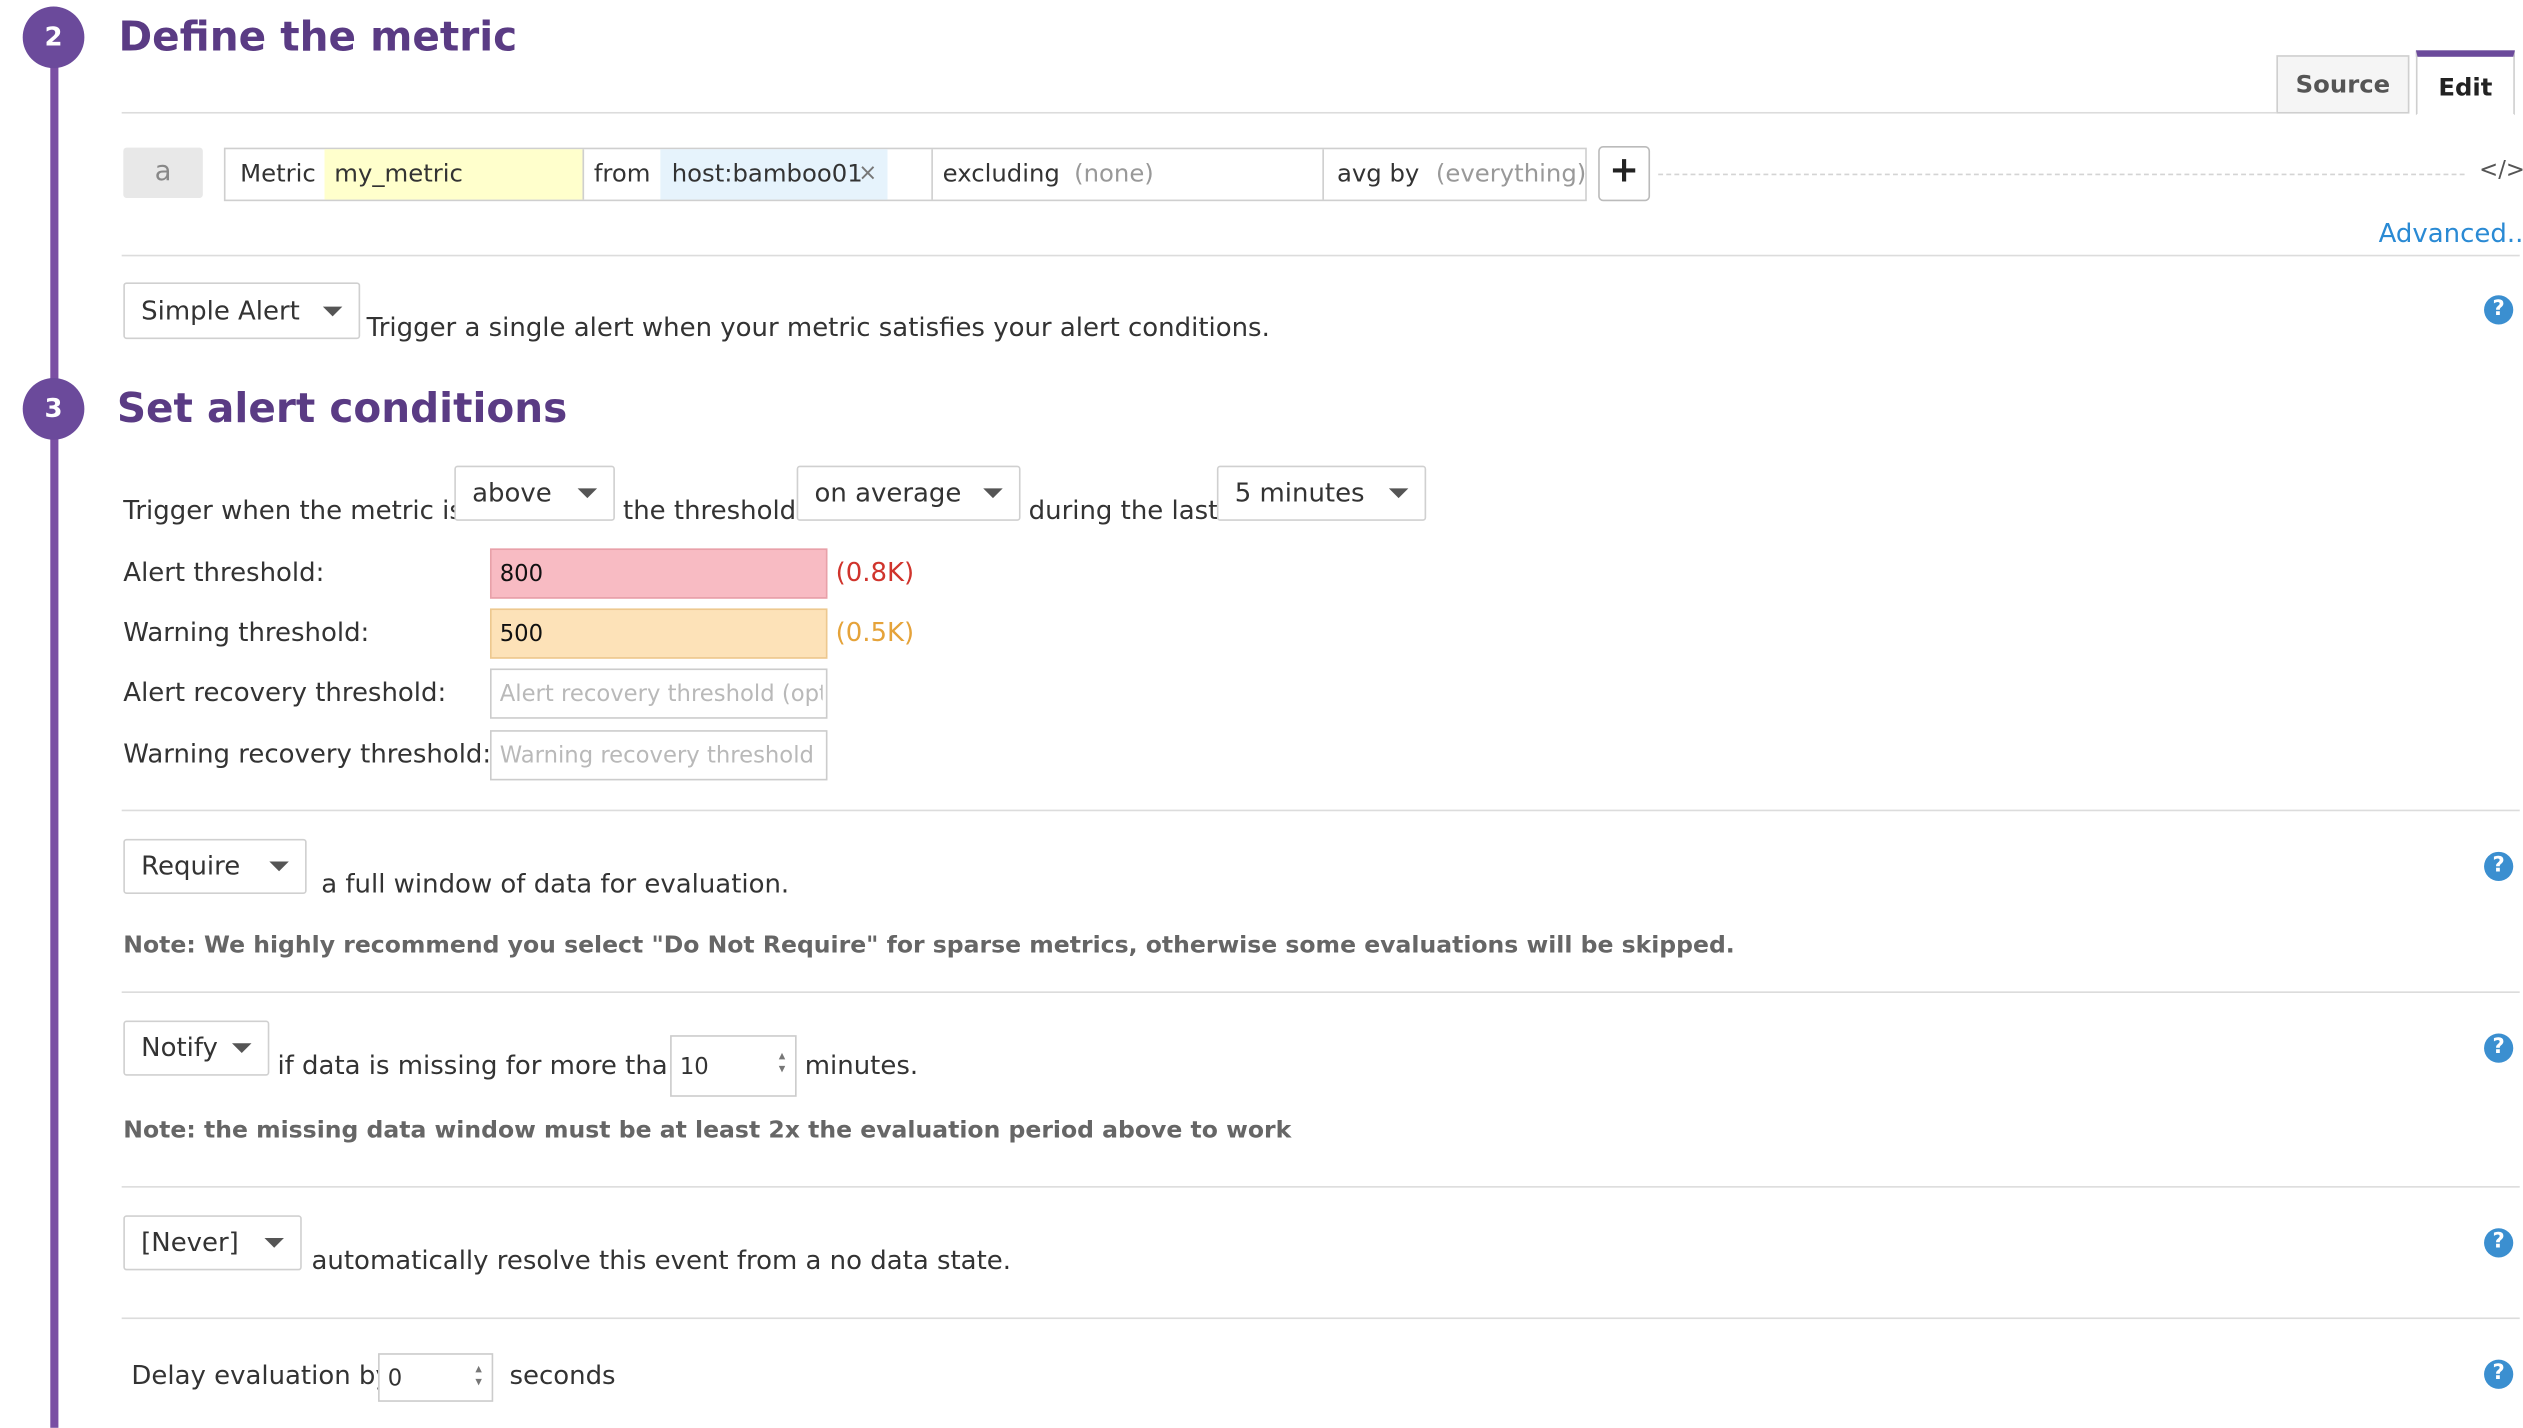 The width and height of the screenshot is (2523, 1428). I want to click on aggregation-value: on average, so click(888, 492).